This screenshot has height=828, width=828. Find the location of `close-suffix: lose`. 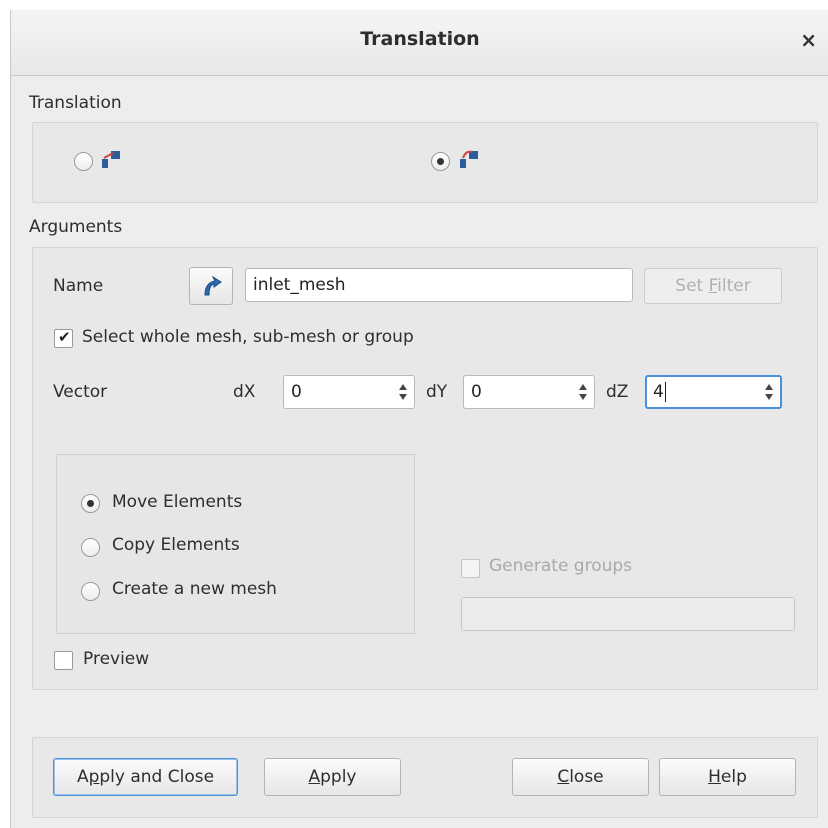

close-suffix: lose is located at coordinates (586, 777).